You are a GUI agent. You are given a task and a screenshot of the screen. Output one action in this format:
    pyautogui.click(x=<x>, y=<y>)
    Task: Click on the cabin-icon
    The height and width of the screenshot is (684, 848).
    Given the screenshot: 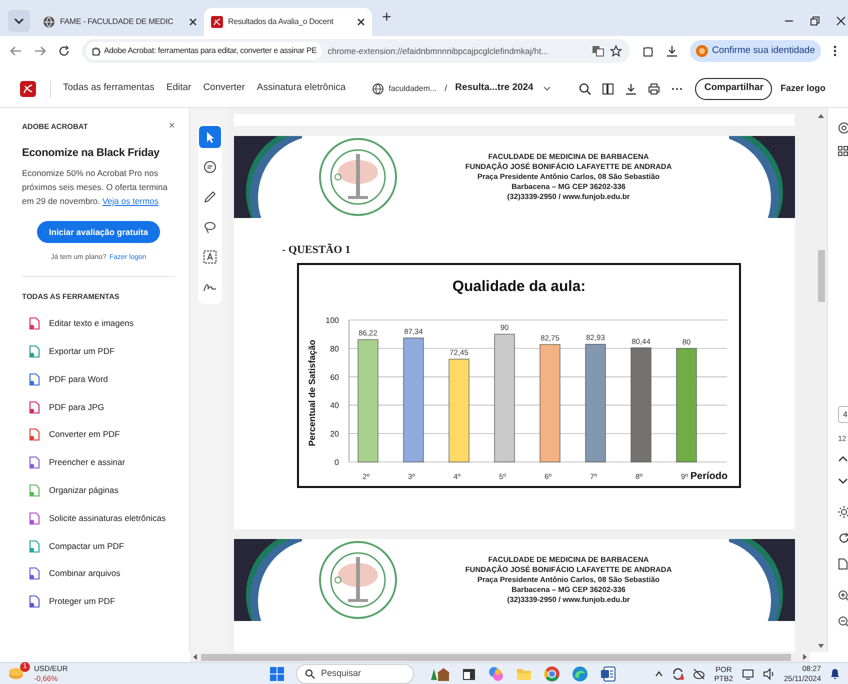 What is the action you would take?
    pyautogui.click(x=439, y=674)
    